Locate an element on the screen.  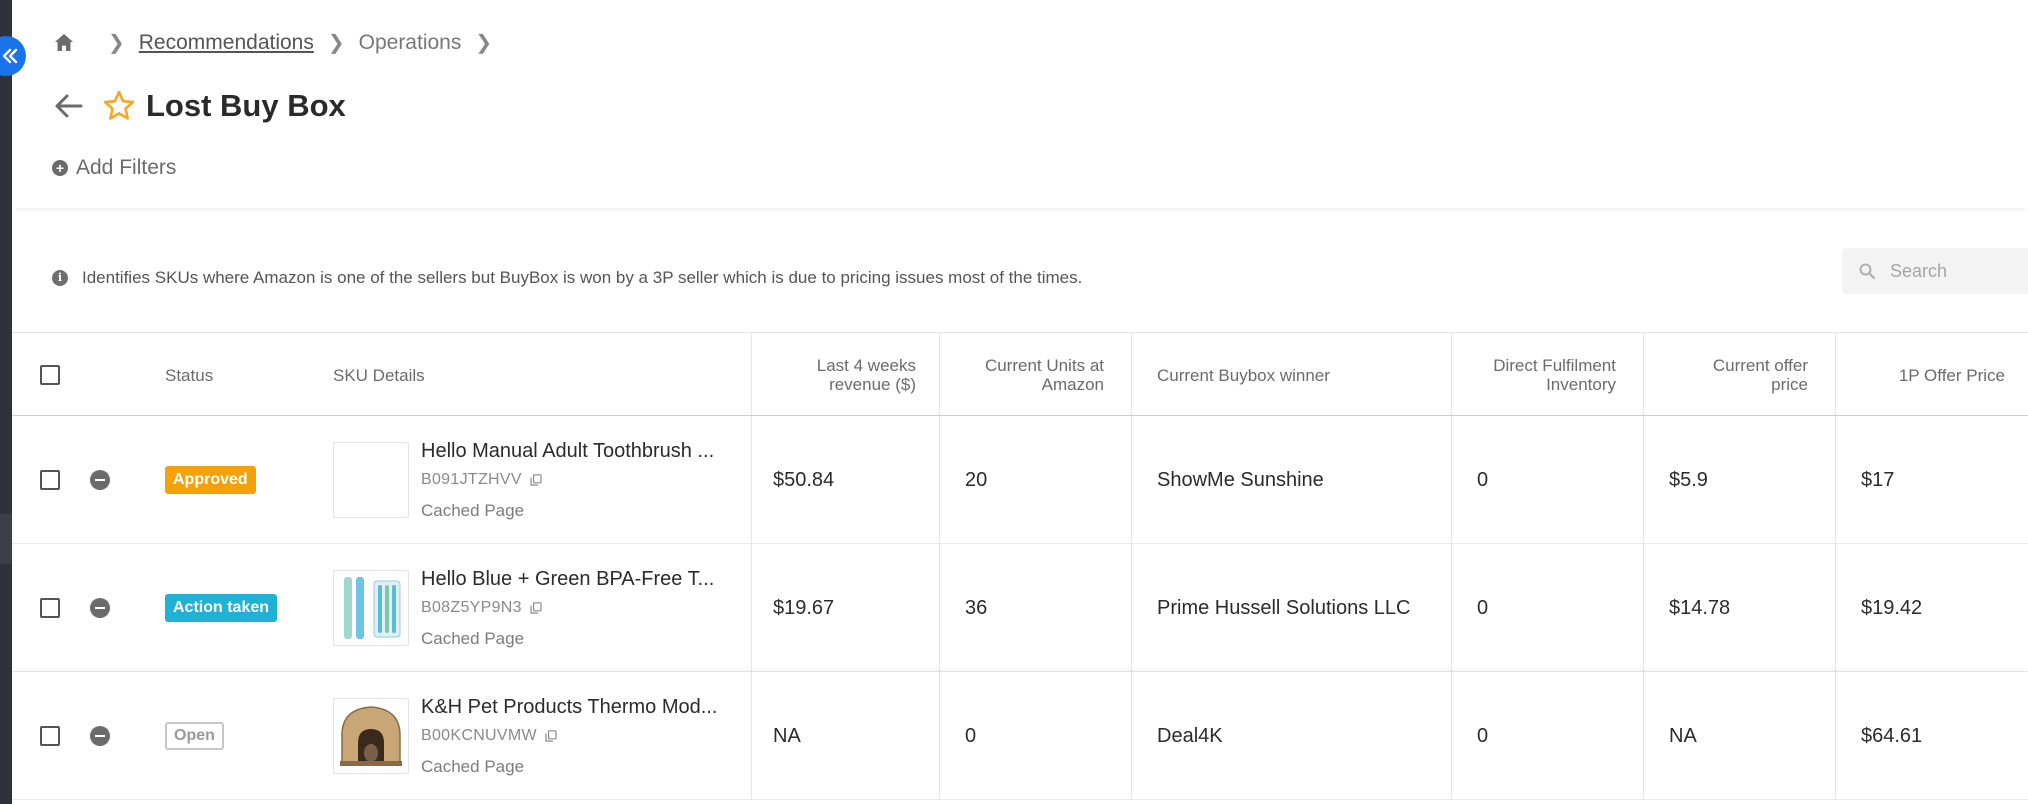
column-1p-offer-price: 1P Offer Price is located at coordinates (1920, 375).